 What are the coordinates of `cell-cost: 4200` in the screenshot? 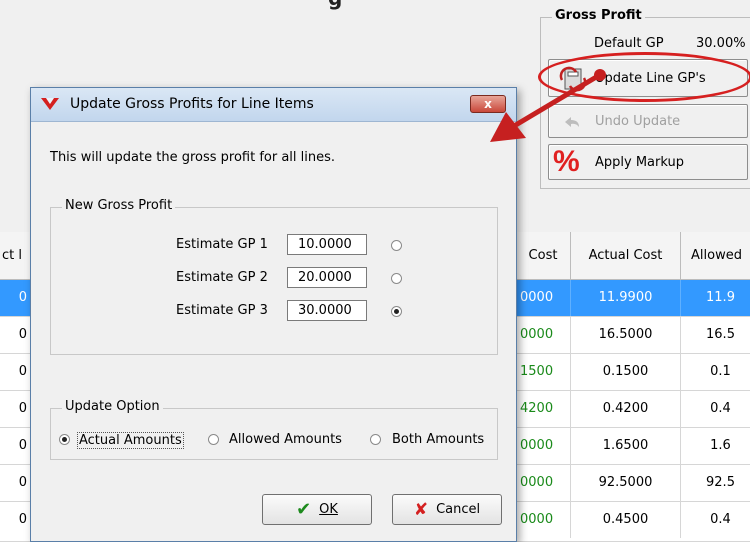 It's located at (543, 409).